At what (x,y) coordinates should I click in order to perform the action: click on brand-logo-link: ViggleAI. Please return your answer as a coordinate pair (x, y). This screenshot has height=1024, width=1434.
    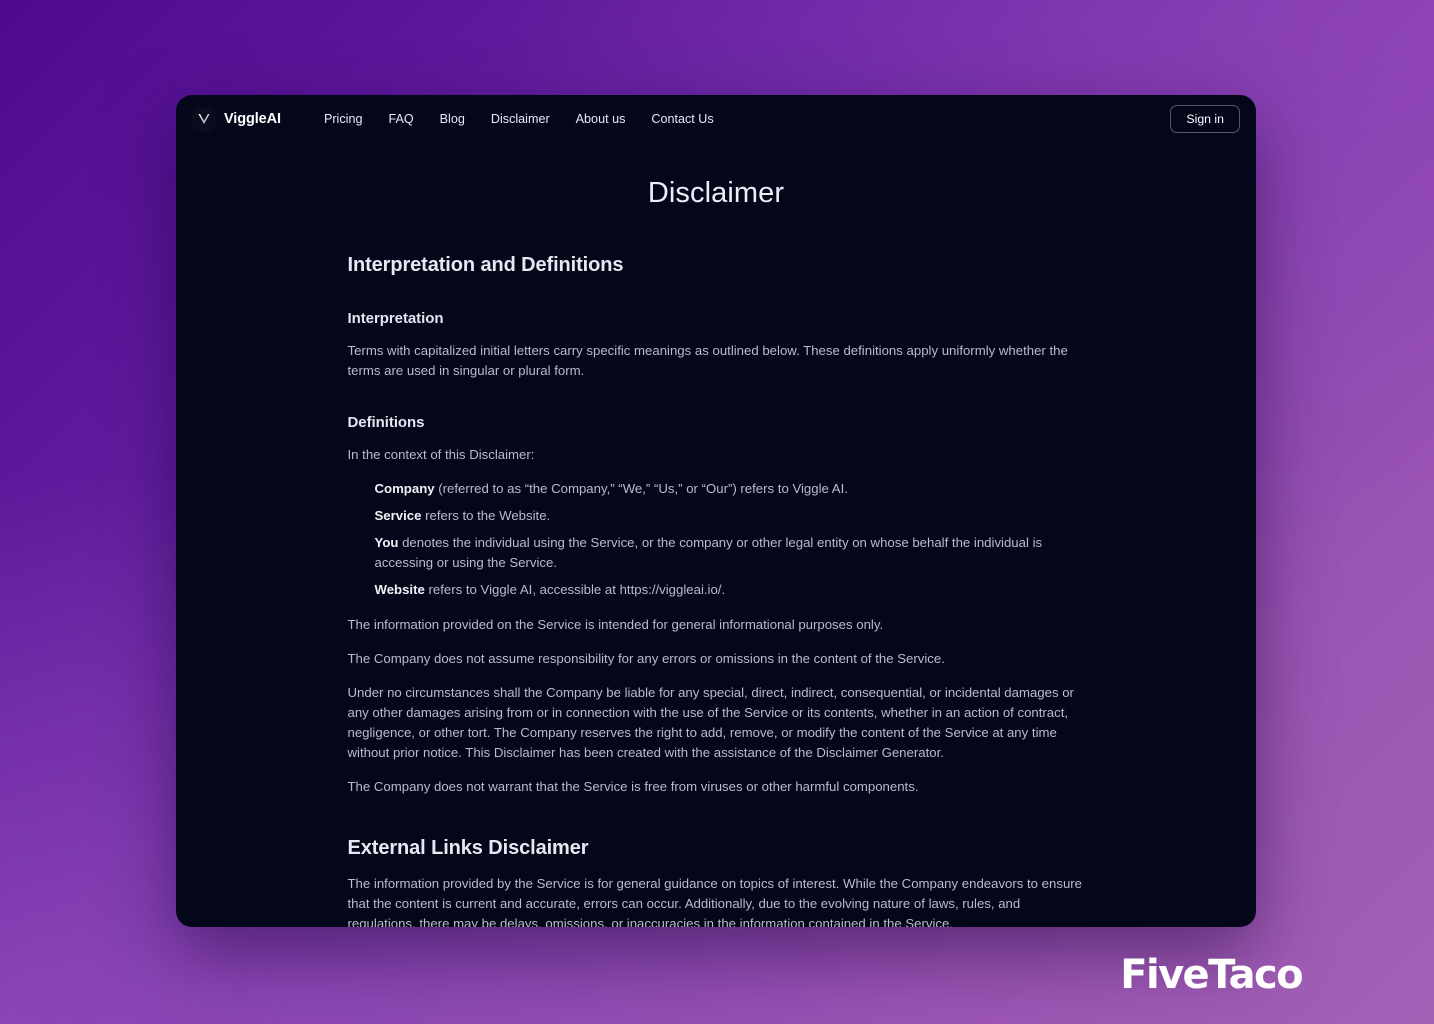
    Looking at the image, I should click on (236, 119).